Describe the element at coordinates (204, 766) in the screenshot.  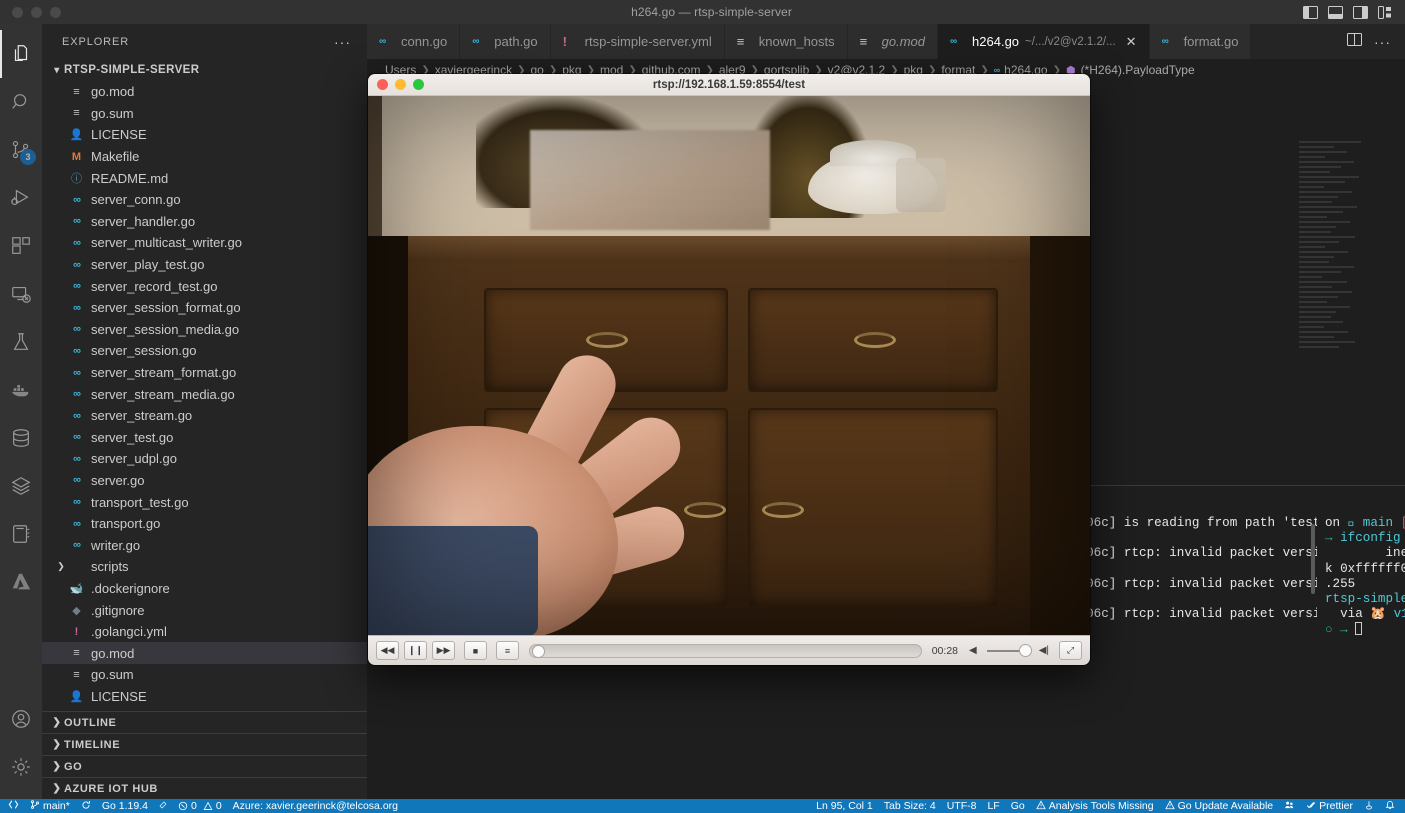
I see `sidebar-section-go: ❯ GO` at that location.